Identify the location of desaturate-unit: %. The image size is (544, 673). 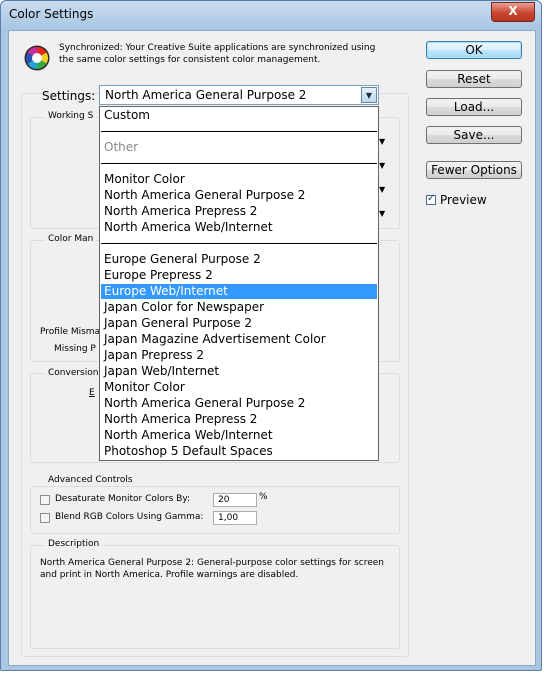
(263, 497).